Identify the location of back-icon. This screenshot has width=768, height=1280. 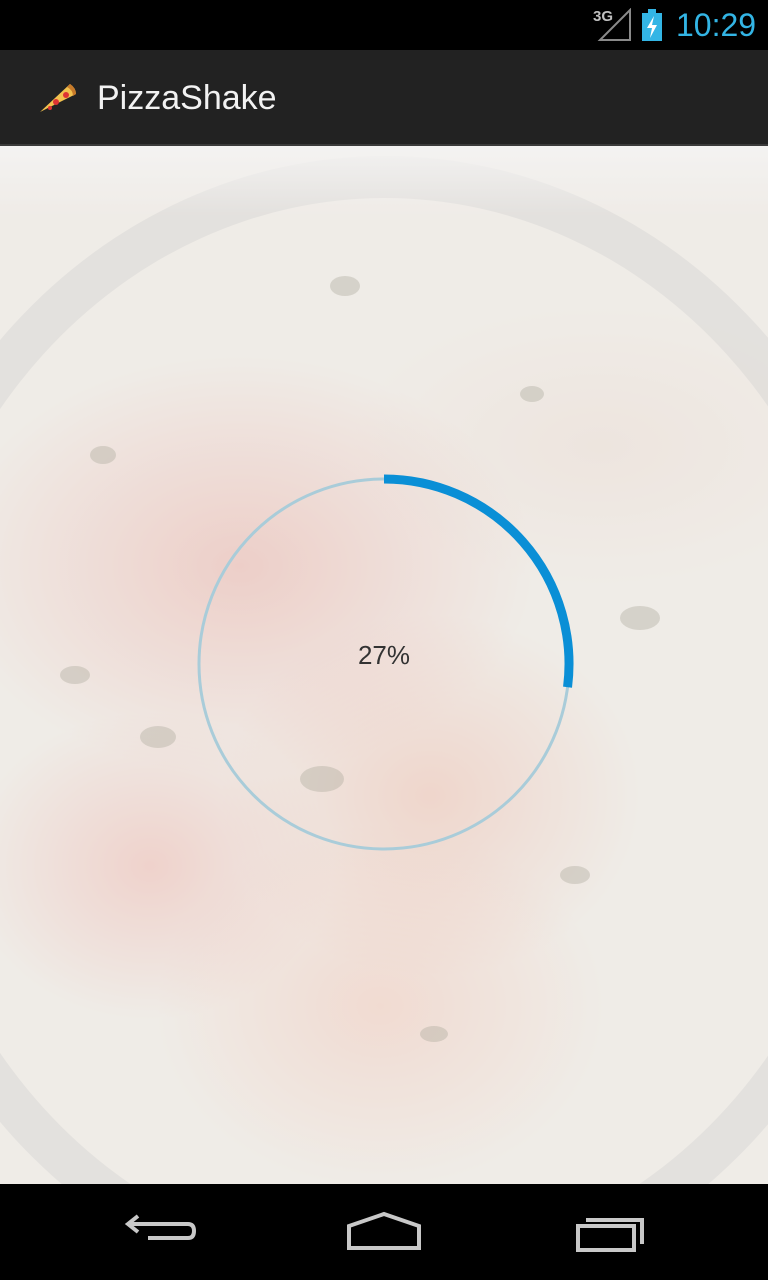
(159, 1232).